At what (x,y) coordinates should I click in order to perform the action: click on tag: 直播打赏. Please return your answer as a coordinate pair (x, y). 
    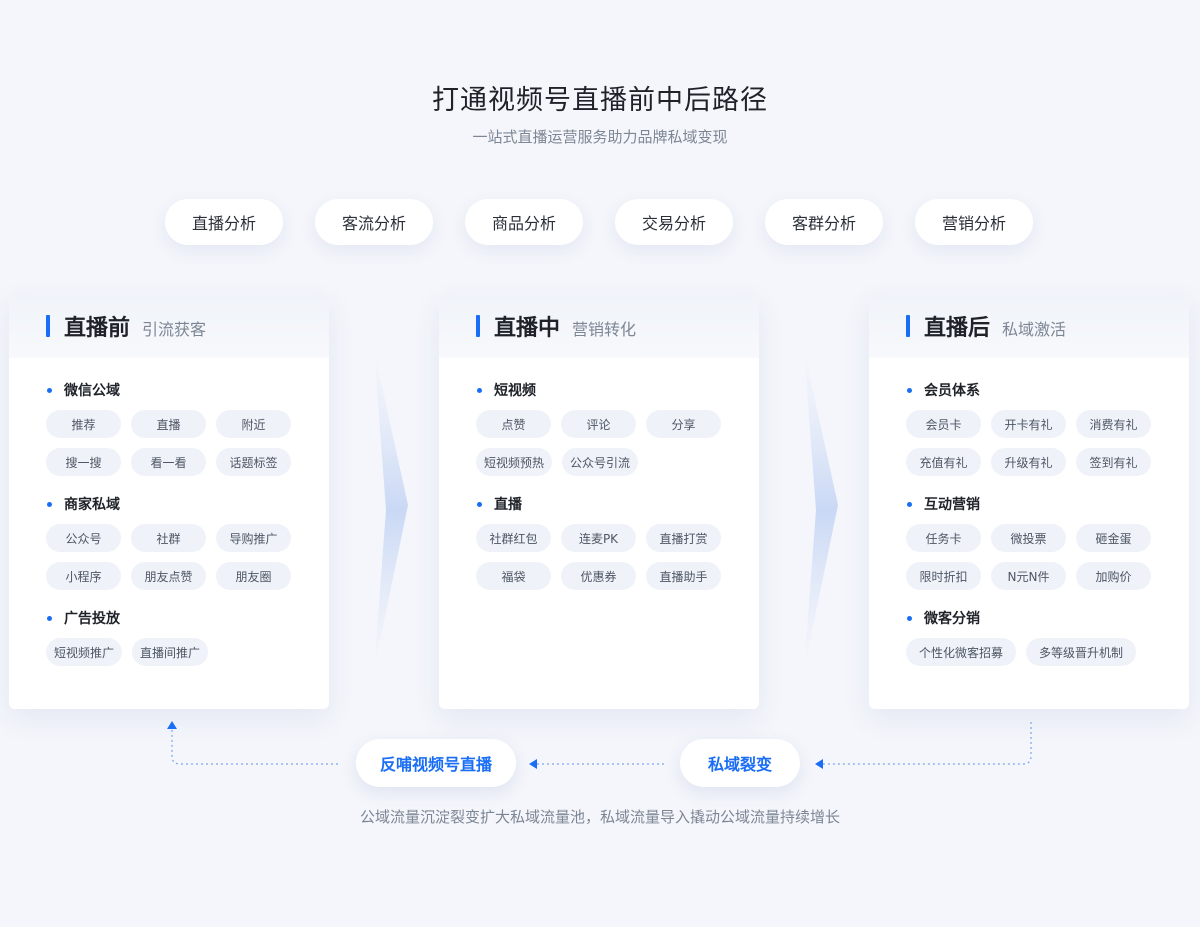
    Looking at the image, I should click on (683, 538).